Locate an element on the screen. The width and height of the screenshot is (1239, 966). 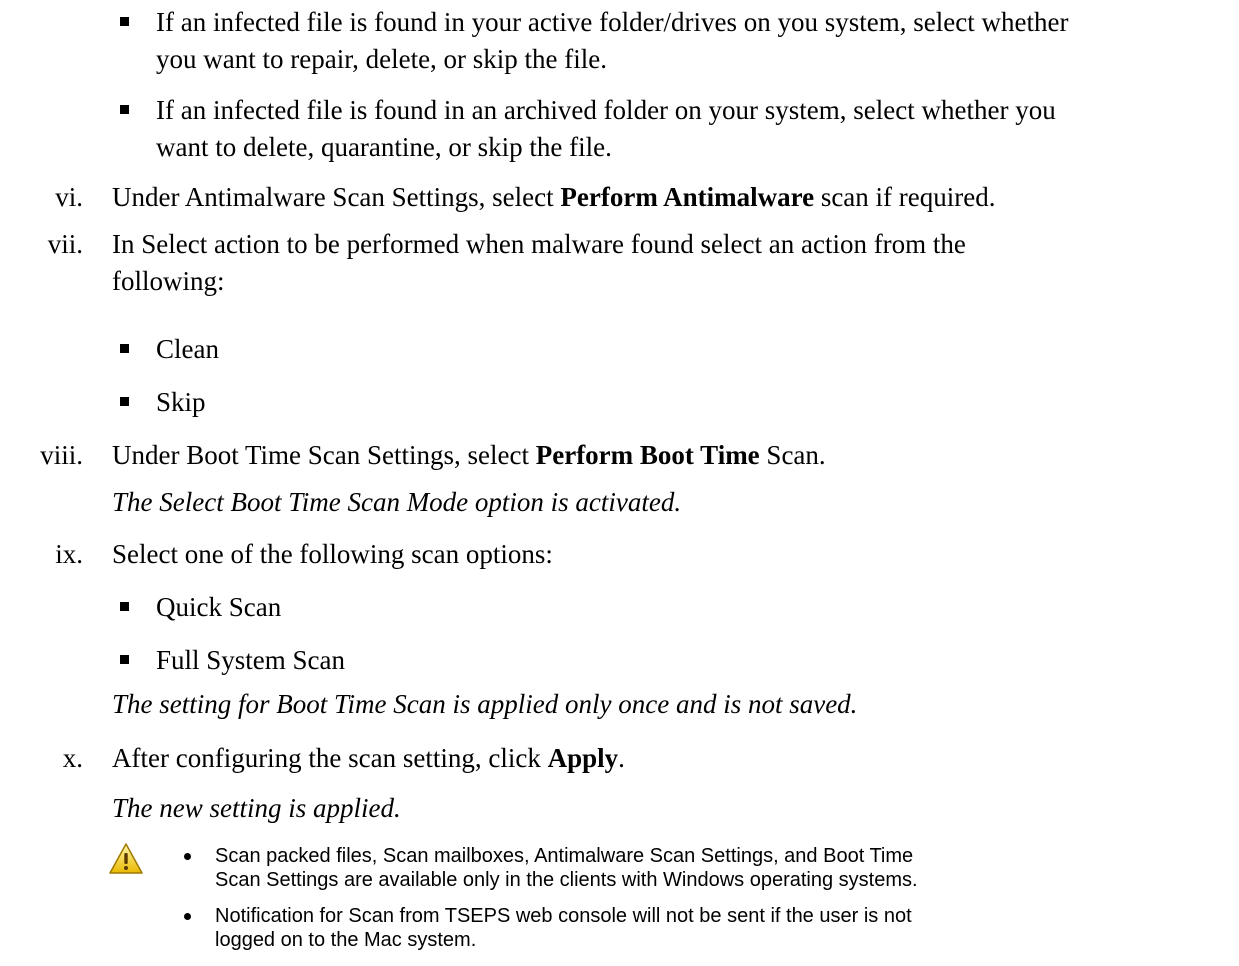
step-number: ix. is located at coordinates (69, 554).